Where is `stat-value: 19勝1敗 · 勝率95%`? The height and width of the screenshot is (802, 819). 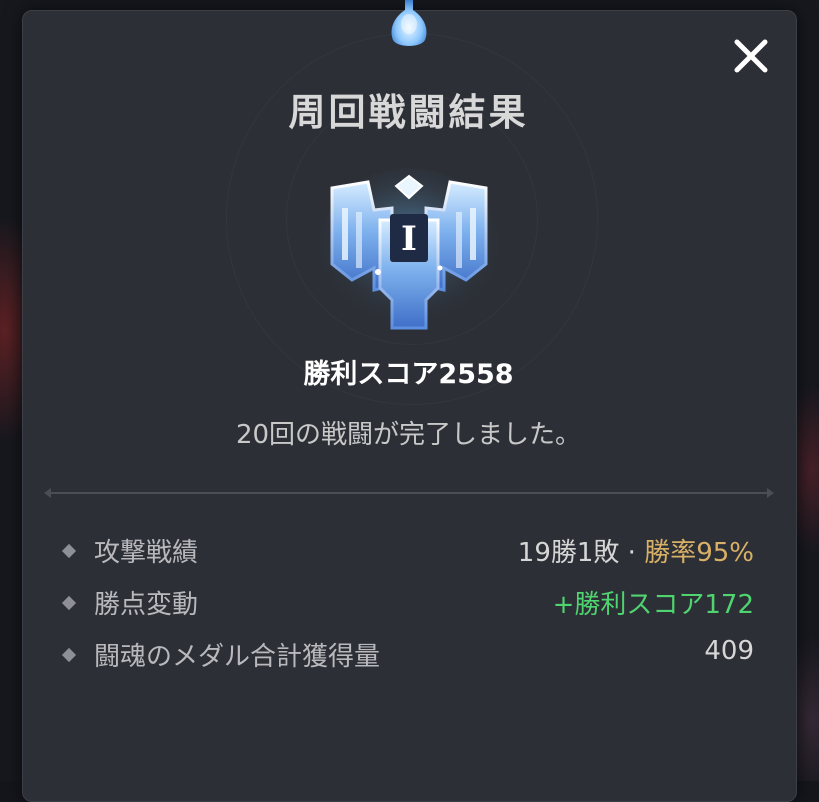
stat-value: 19勝1敗 · 勝率95% is located at coordinates (636, 550).